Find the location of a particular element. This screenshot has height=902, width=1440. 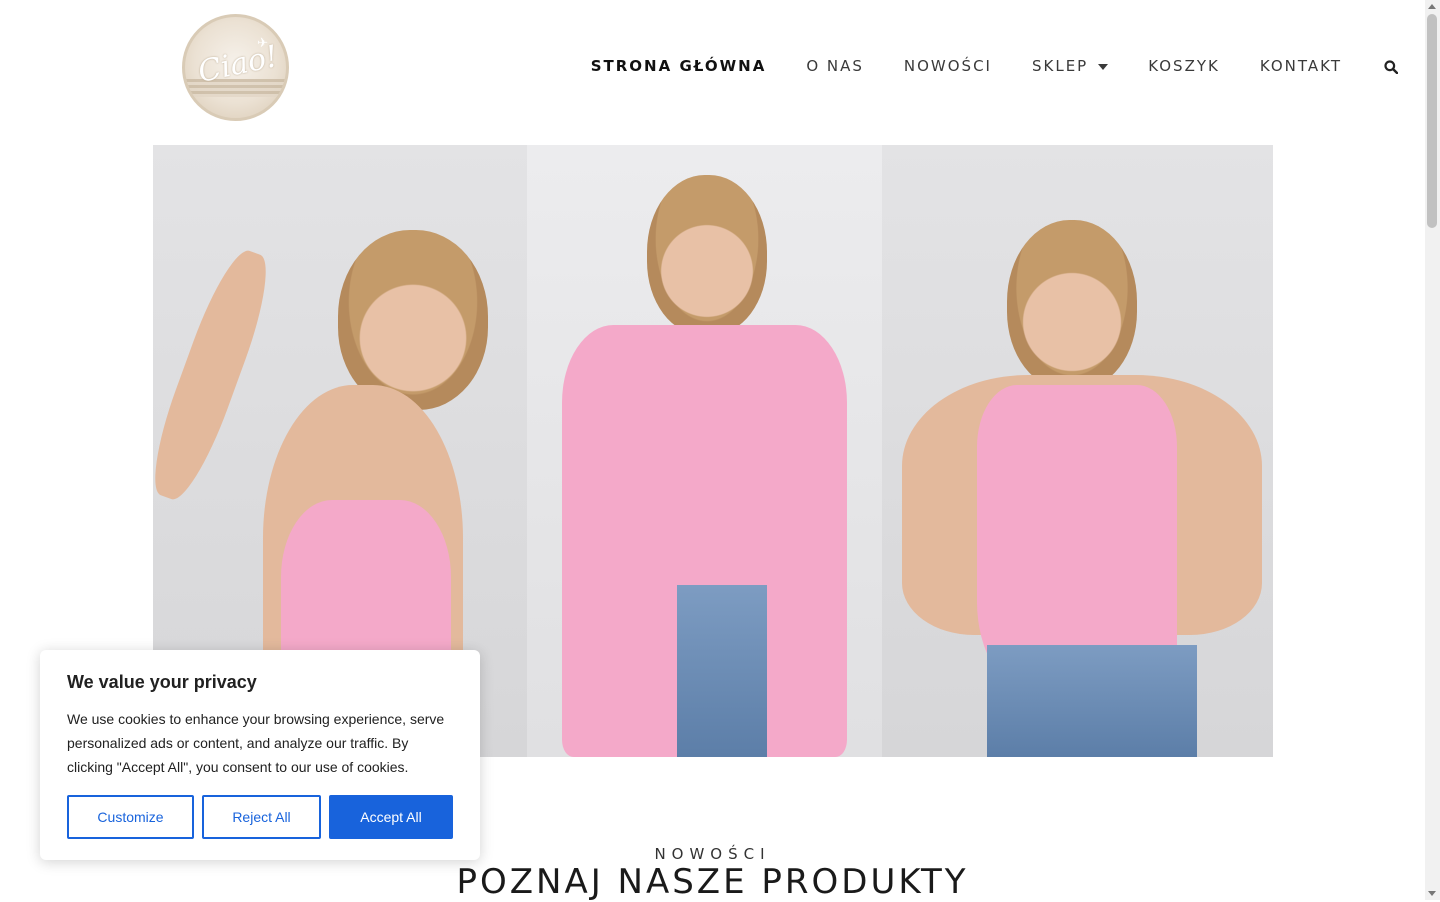

caret-down-icon is located at coordinates (1103, 66).